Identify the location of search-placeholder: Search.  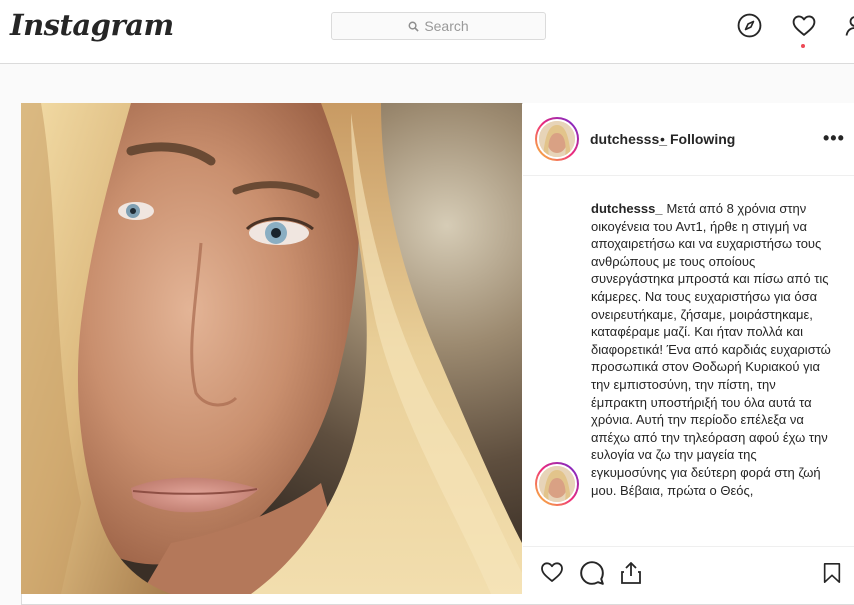
(446, 26).